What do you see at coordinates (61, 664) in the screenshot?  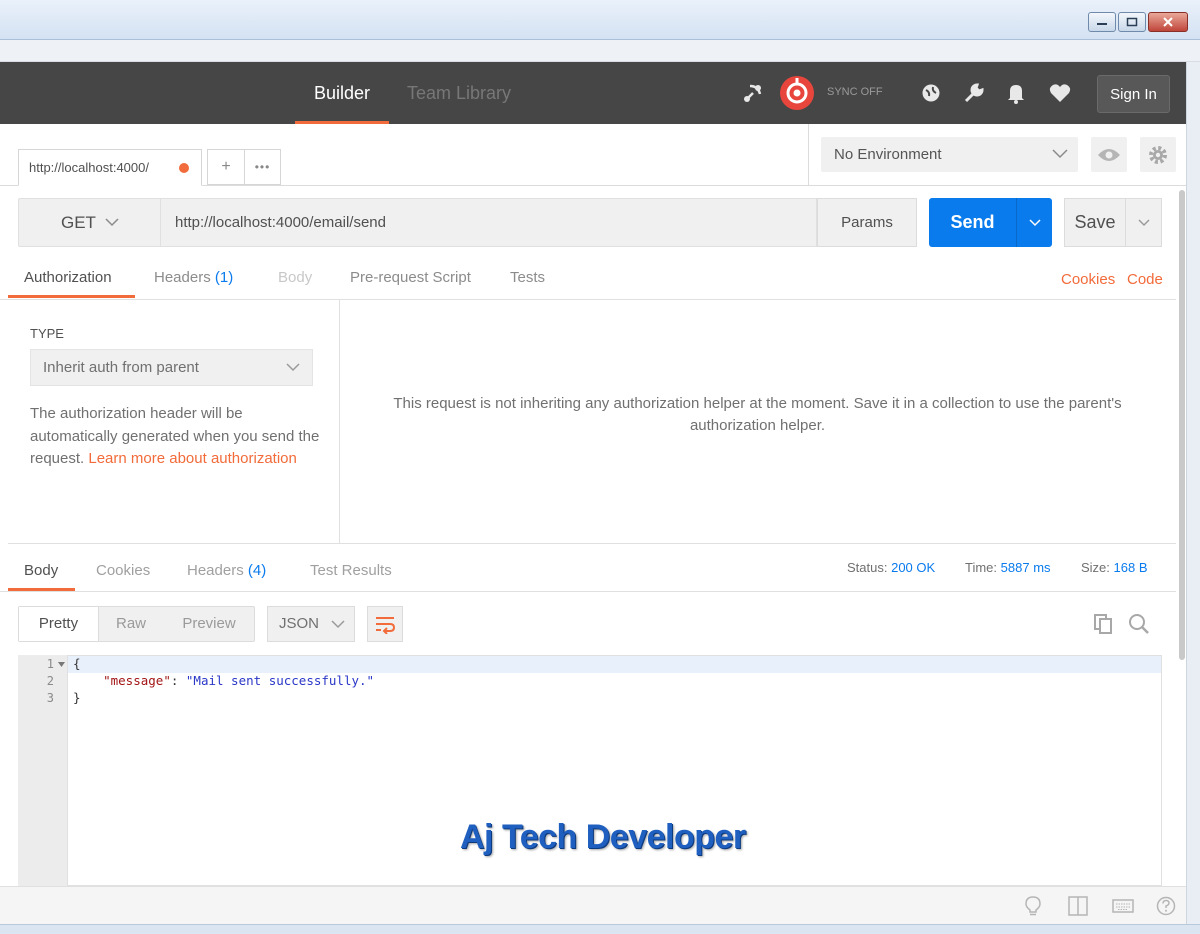 I see `fold-arrow-icon` at bounding box center [61, 664].